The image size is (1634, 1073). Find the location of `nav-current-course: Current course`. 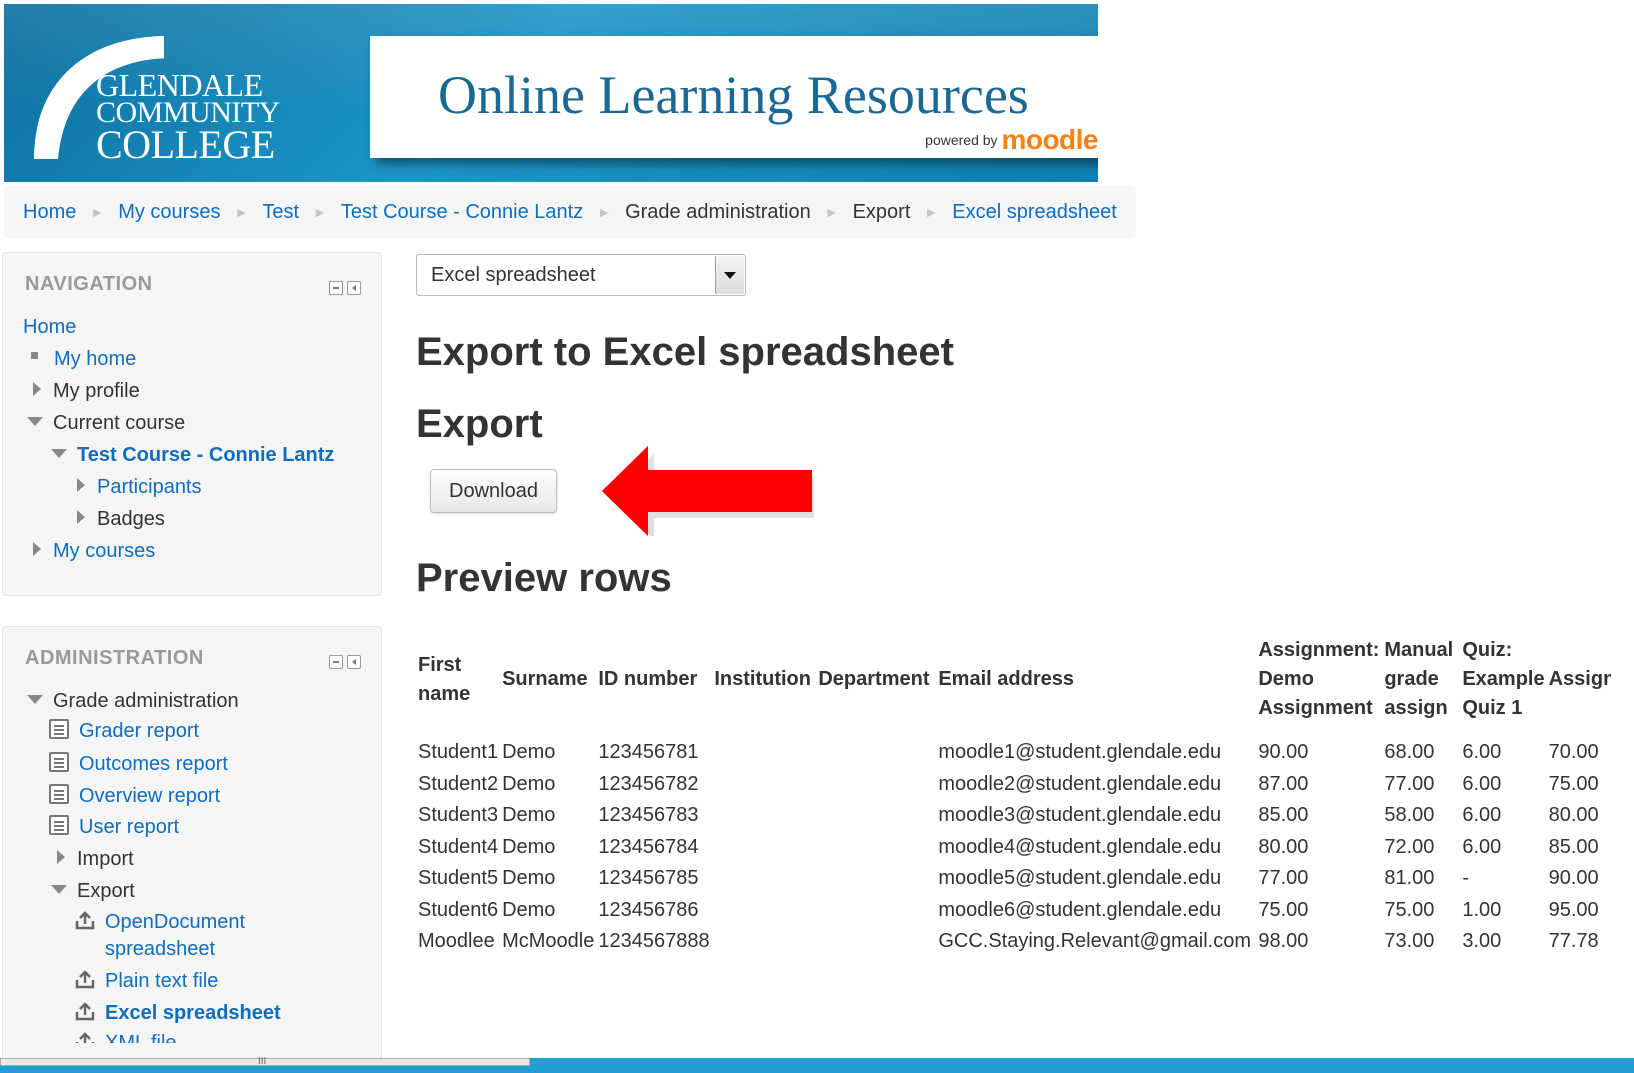

nav-current-course: Current course is located at coordinates (106, 423).